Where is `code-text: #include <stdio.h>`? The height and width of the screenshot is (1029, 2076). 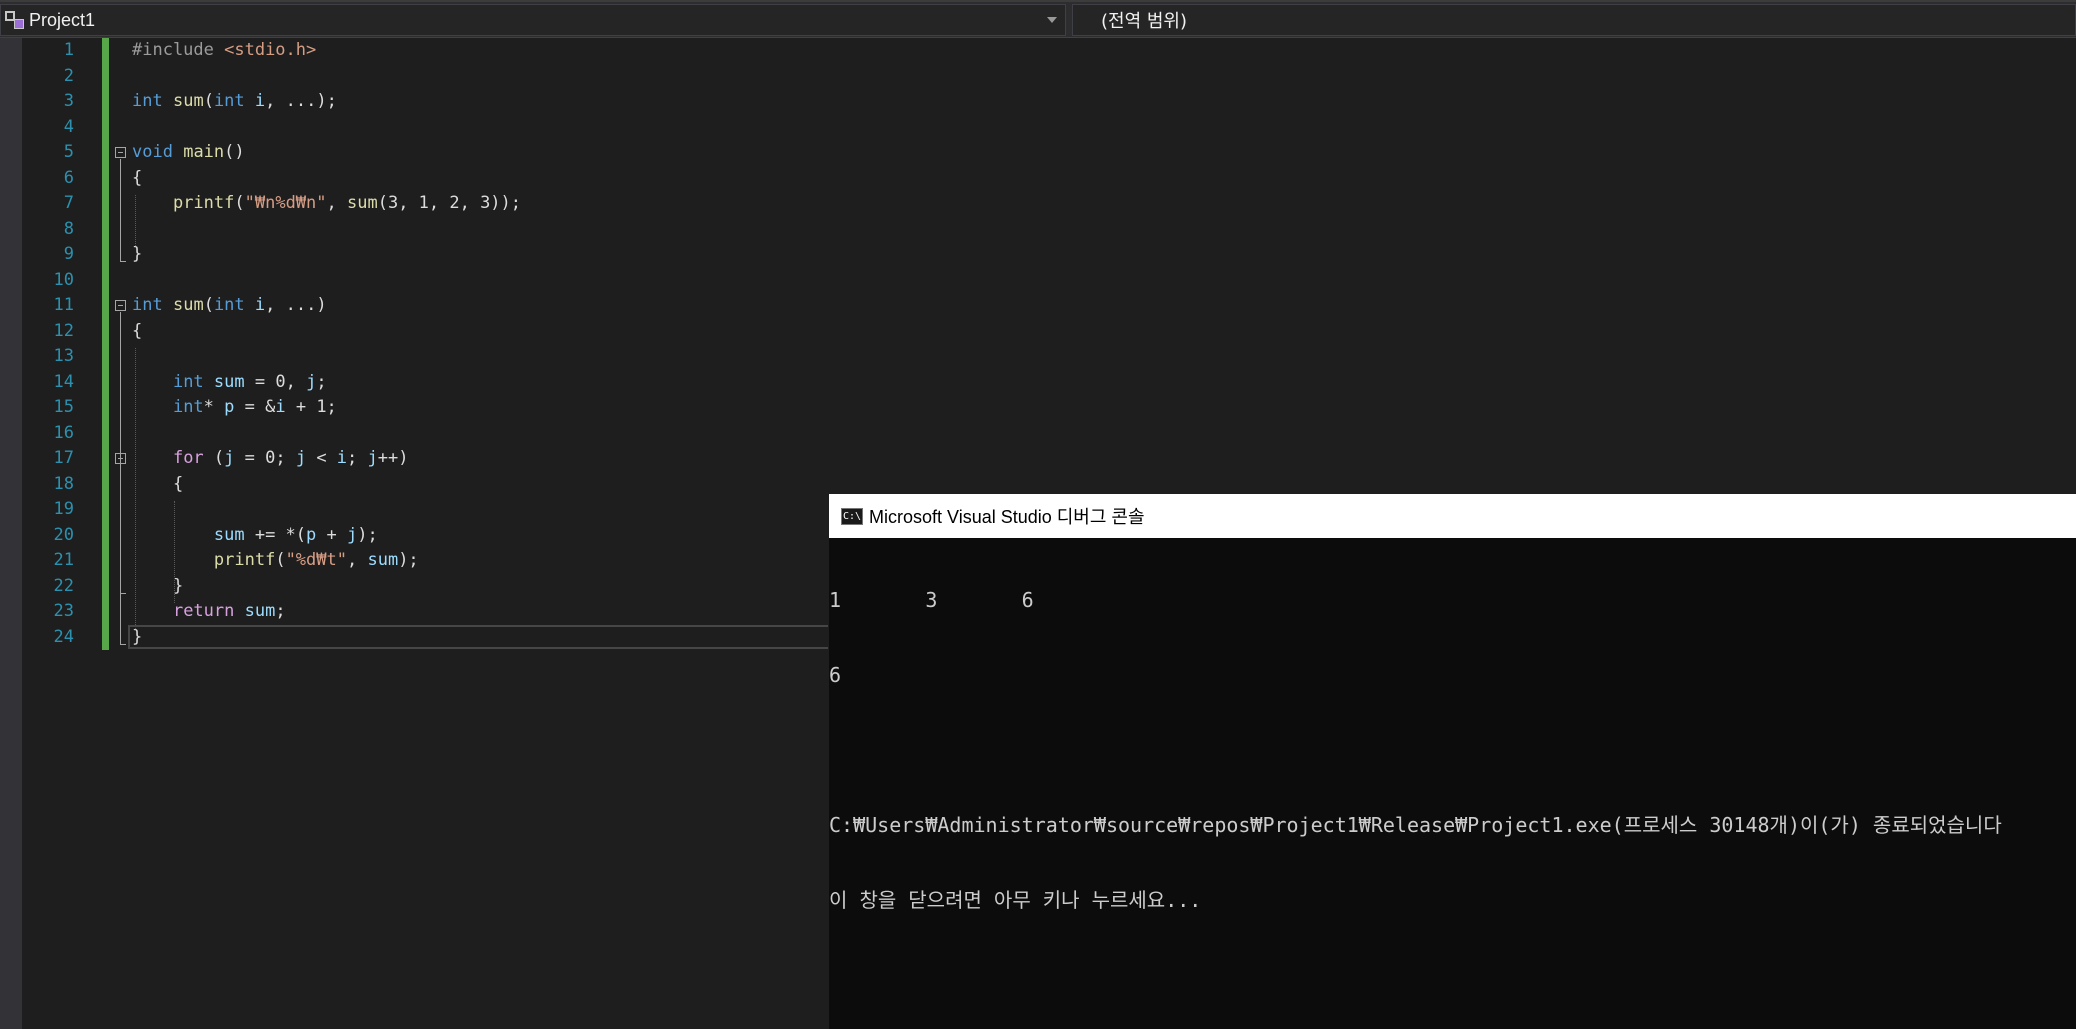 code-text: #include <stdio.h> is located at coordinates (224, 50).